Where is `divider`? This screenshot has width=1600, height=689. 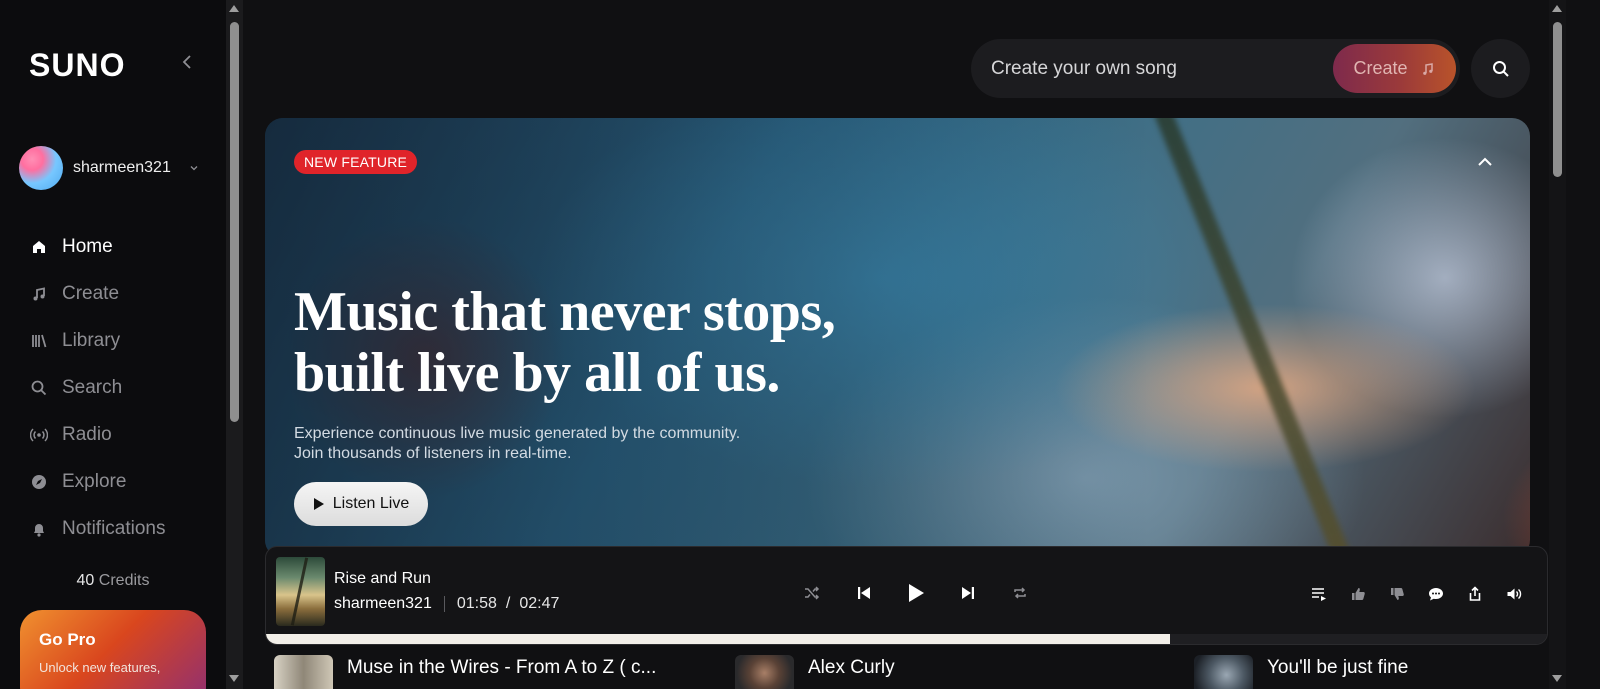
divider is located at coordinates (444, 604).